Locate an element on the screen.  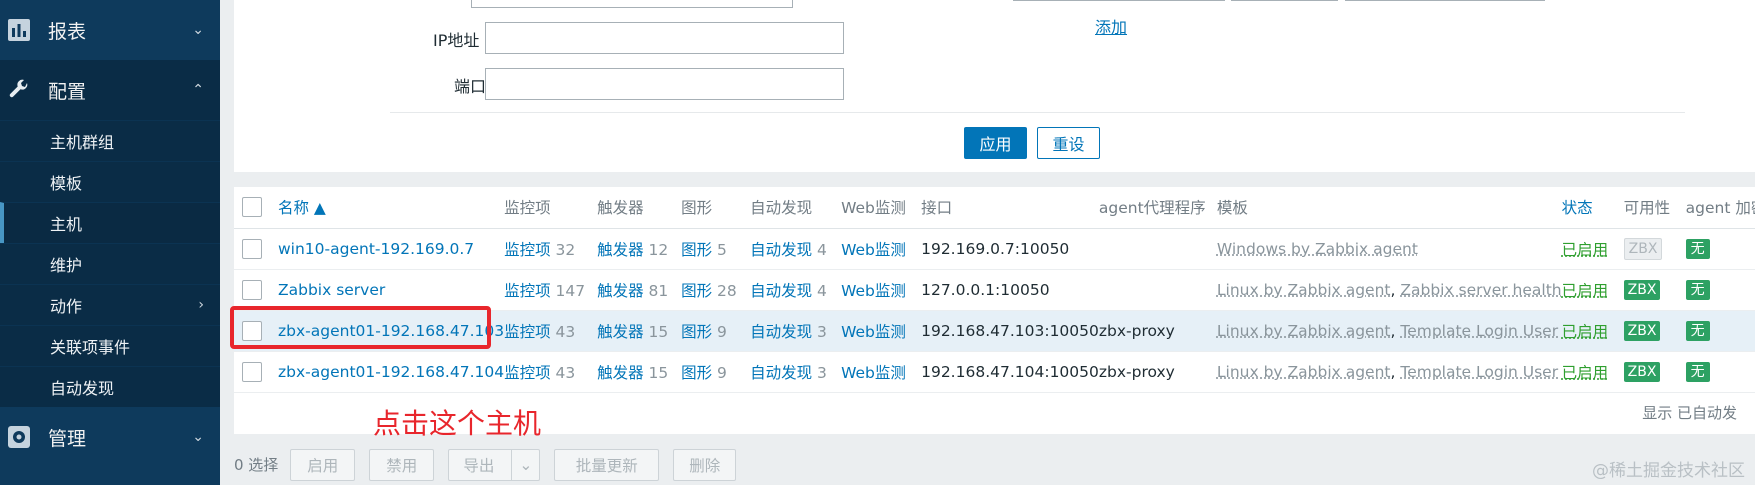
filter-tag-operator-select is located at coordinates (1284, 0).